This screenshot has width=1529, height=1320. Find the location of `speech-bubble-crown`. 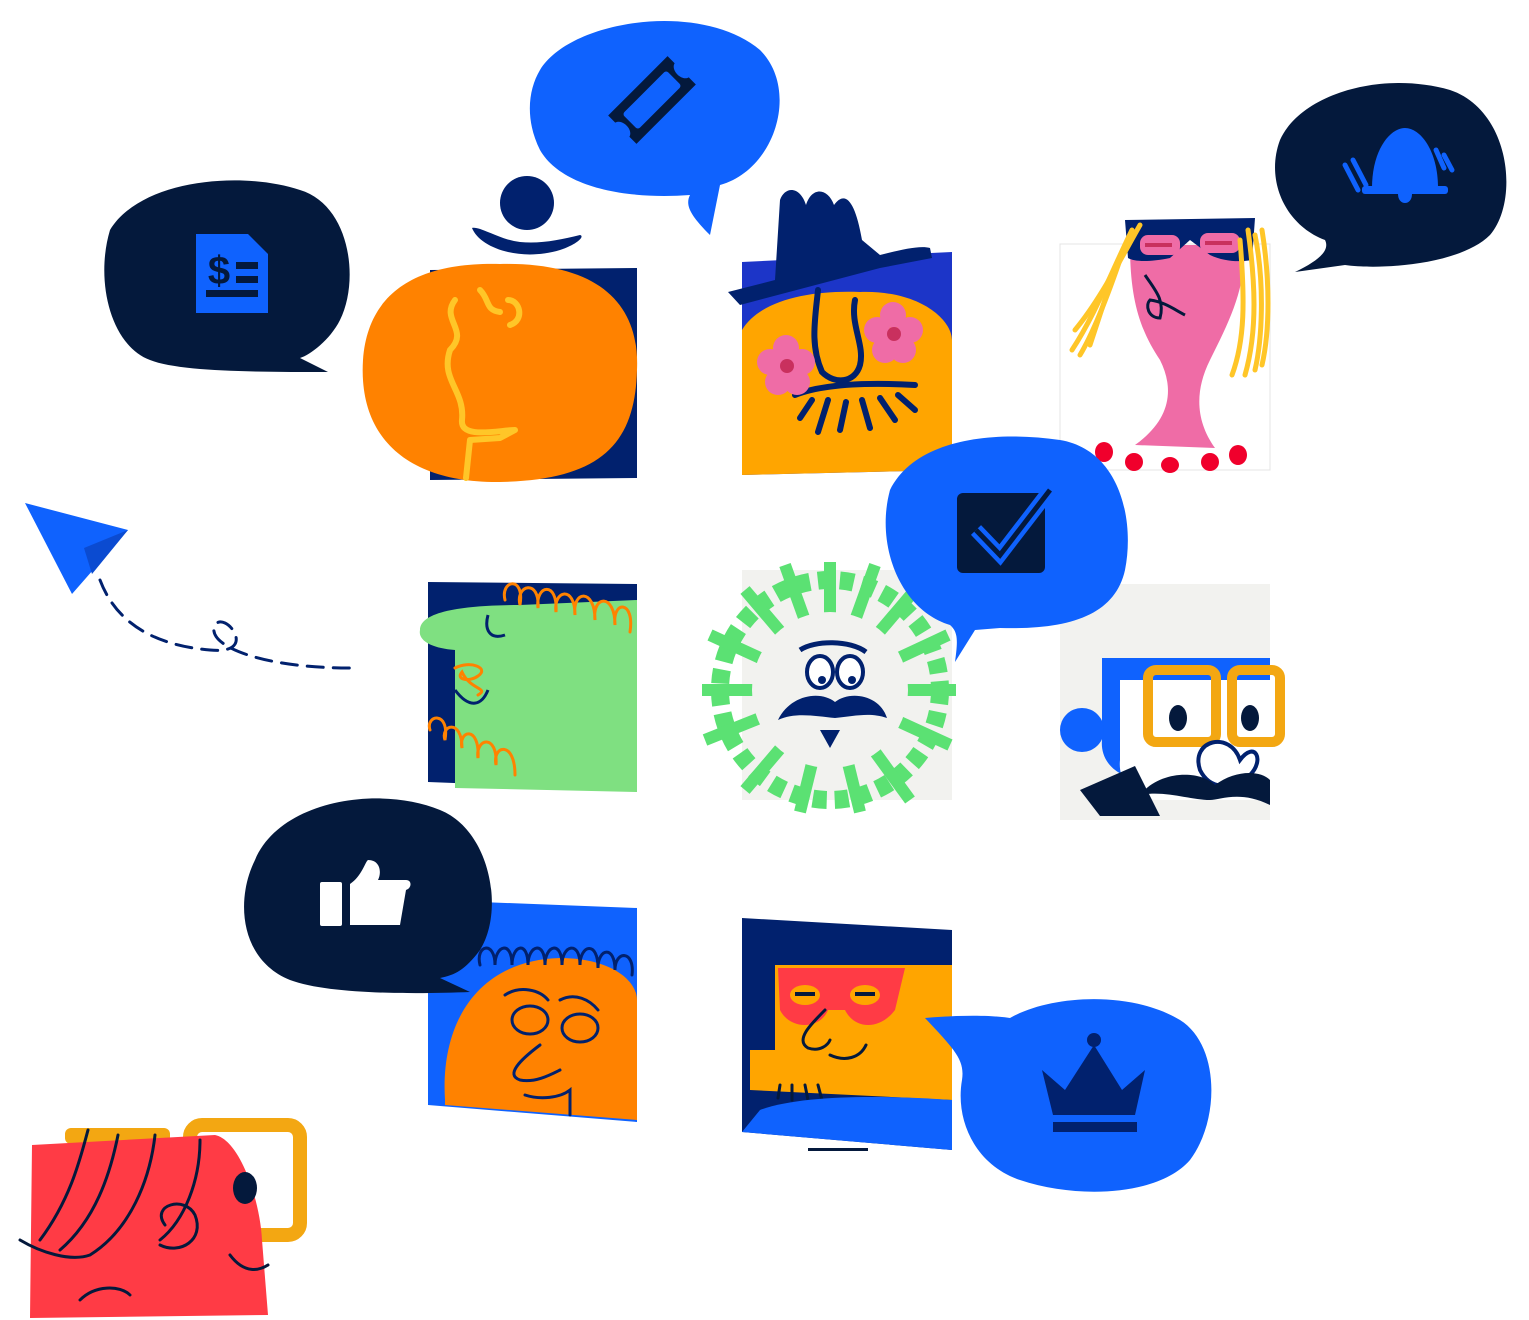

speech-bubble-crown is located at coordinates (1068, 1095).